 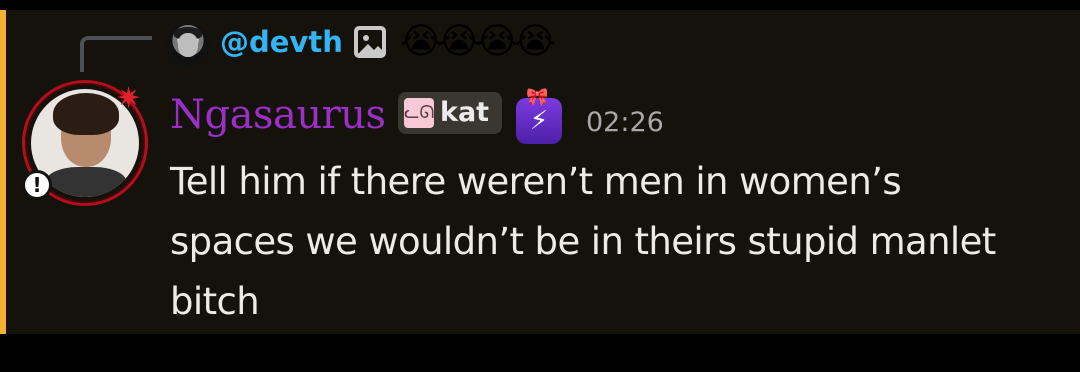 What do you see at coordinates (37, 185) in the screenshot?
I see `status-badge: !` at bounding box center [37, 185].